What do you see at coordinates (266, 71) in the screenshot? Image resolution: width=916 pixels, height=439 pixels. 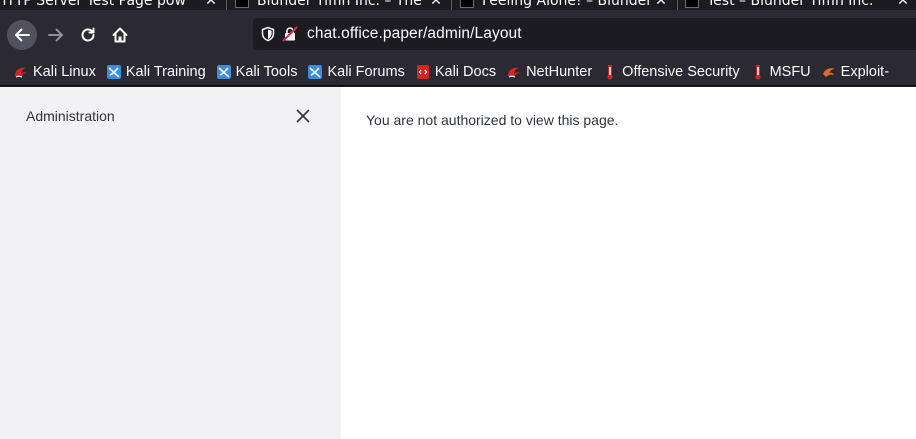 I see `bookmark-label: Kali Tools` at bounding box center [266, 71].